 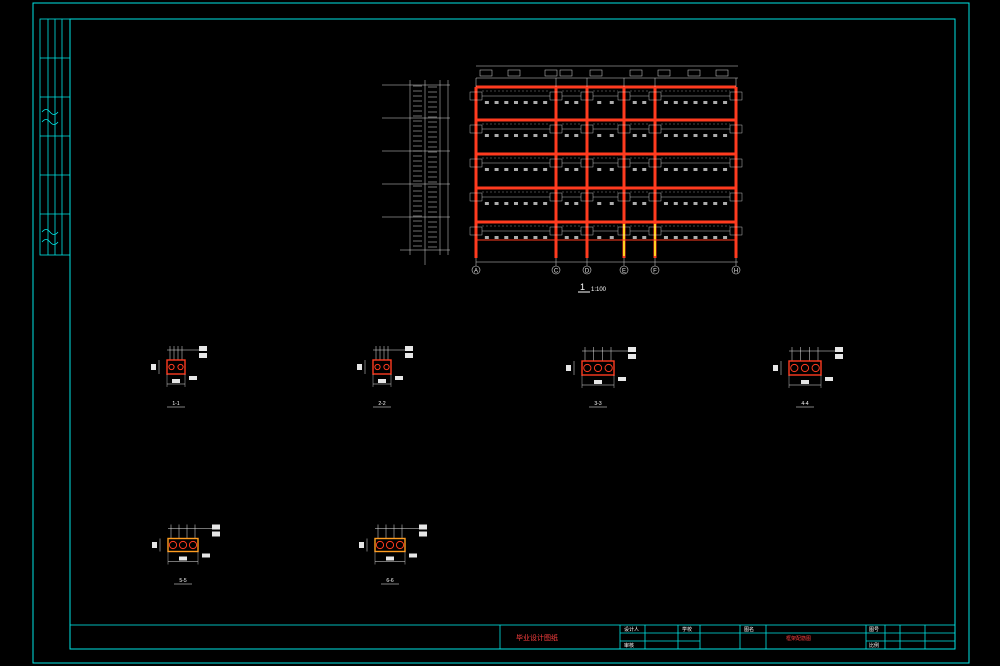 What do you see at coordinates (808, 377) in the screenshot?
I see `section-s4: 4-4` at bounding box center [808, 377].